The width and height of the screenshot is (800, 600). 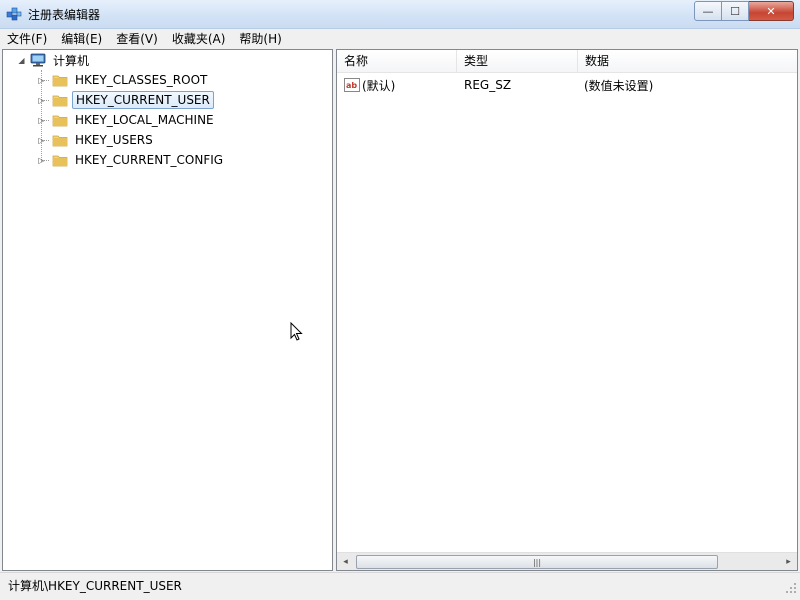 I want to click on scrollbar-thumb: |||, so click(x=537, y=562).